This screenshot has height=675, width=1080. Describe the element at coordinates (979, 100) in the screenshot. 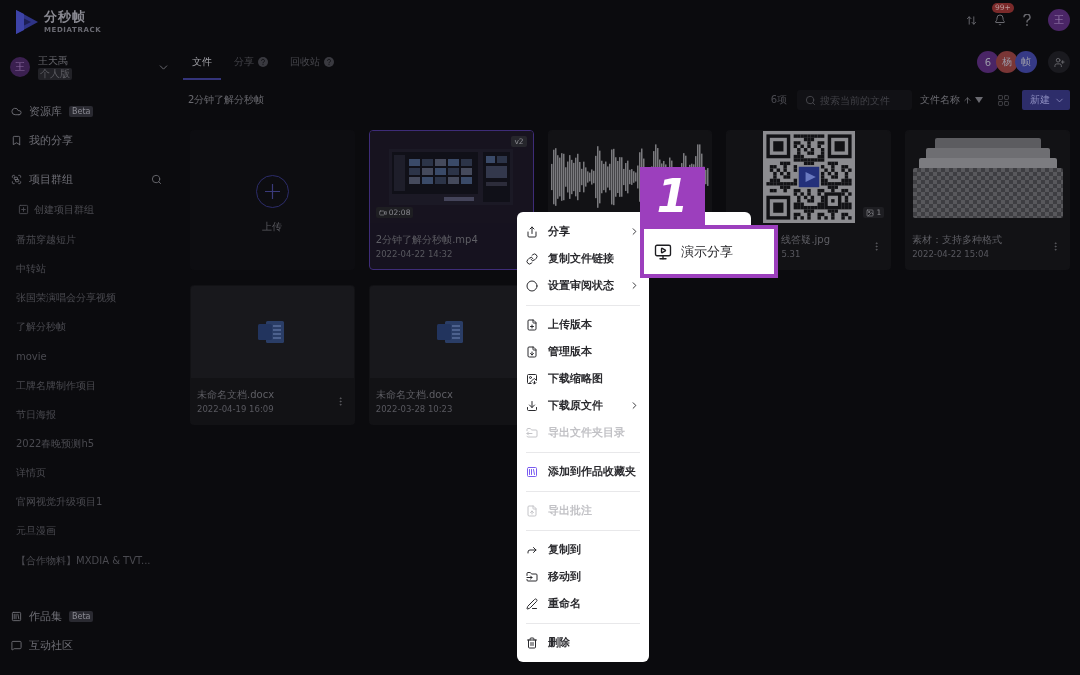

I see `caret-down-icon` at that location.